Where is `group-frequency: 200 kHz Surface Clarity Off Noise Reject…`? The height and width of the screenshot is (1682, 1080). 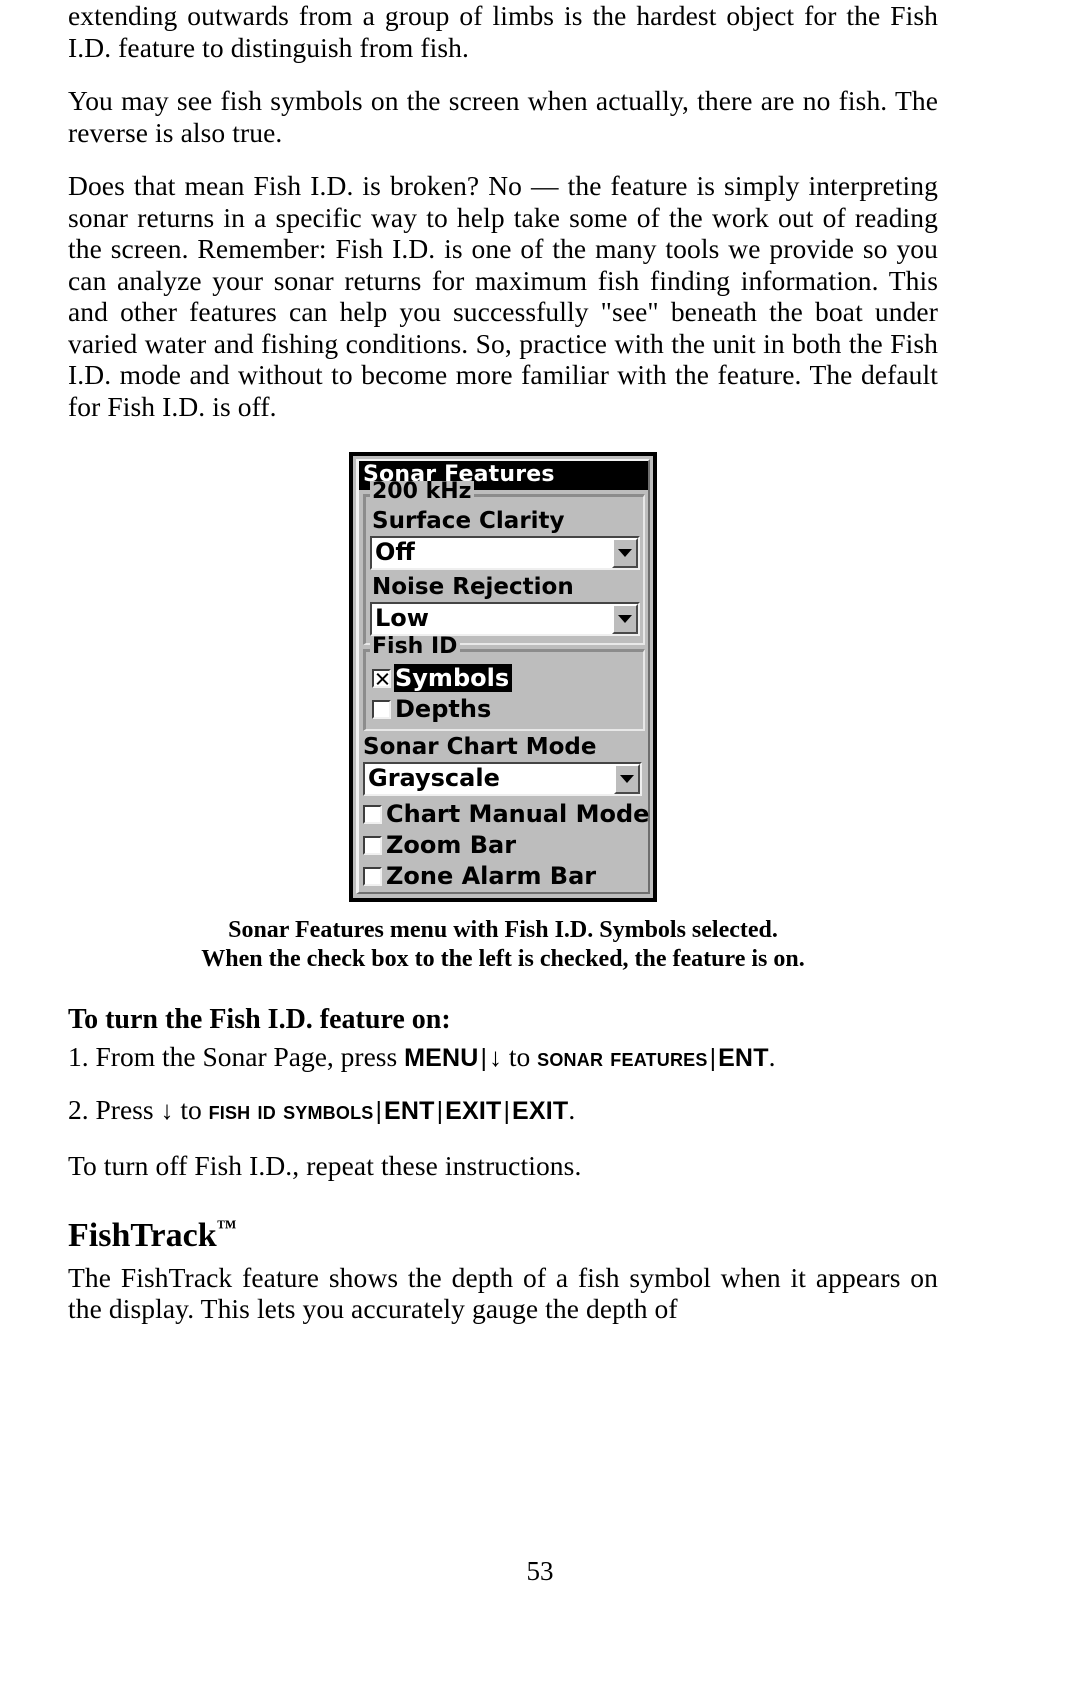 group-frequency: 200 kHz Surface Clarity Off Noise Reject… is located at coordinates (504, 563).